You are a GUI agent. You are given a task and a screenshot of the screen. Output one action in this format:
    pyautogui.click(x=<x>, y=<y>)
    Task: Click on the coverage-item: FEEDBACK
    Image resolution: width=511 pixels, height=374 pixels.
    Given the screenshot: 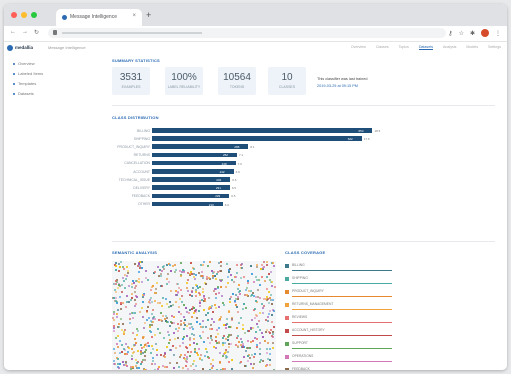 What is the action you would take?
    pyautogui.click(x=340, y=368)
    